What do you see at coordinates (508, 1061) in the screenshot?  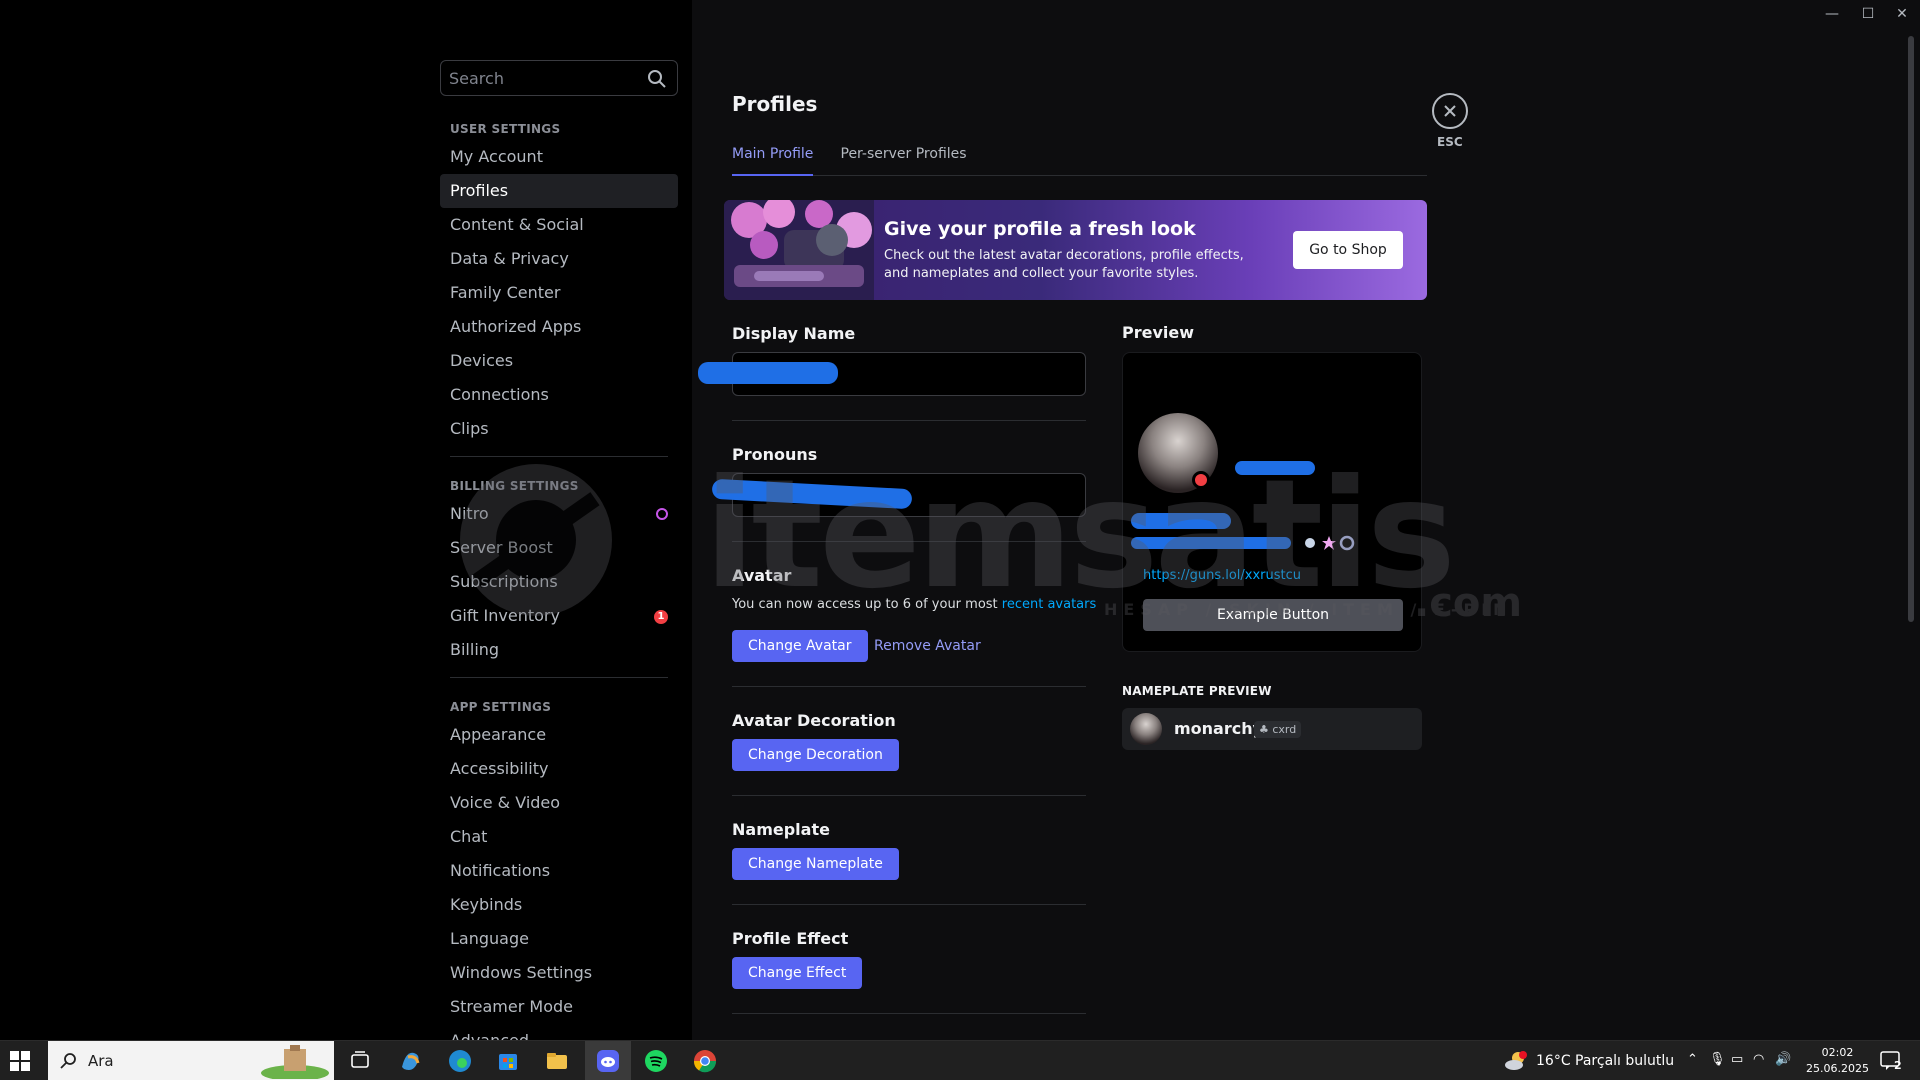 I see `store-icon` at bounding box center [508, 1061].